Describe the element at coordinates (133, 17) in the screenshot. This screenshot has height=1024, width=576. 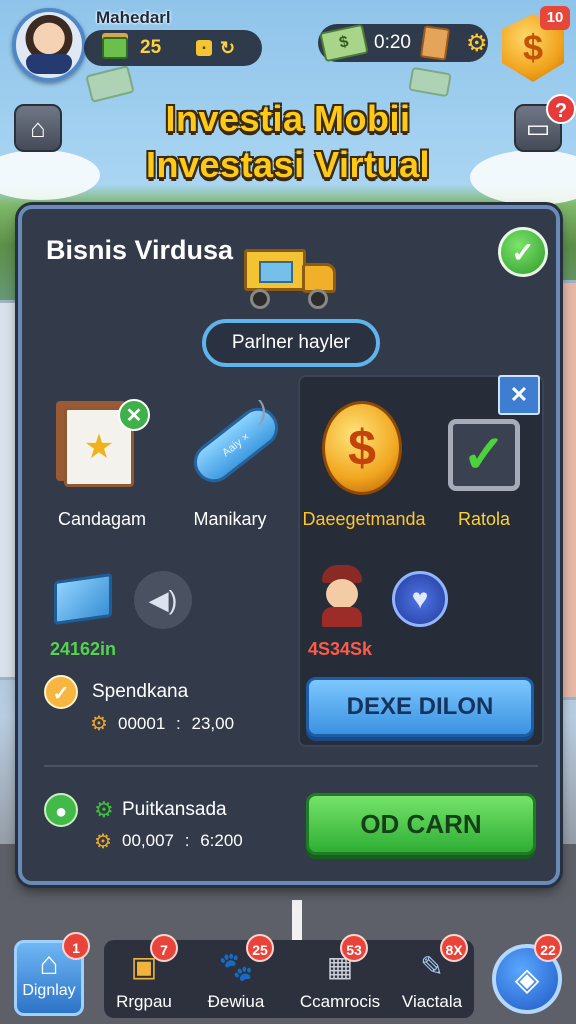
I see `player-name: Mahedarl` at that location.